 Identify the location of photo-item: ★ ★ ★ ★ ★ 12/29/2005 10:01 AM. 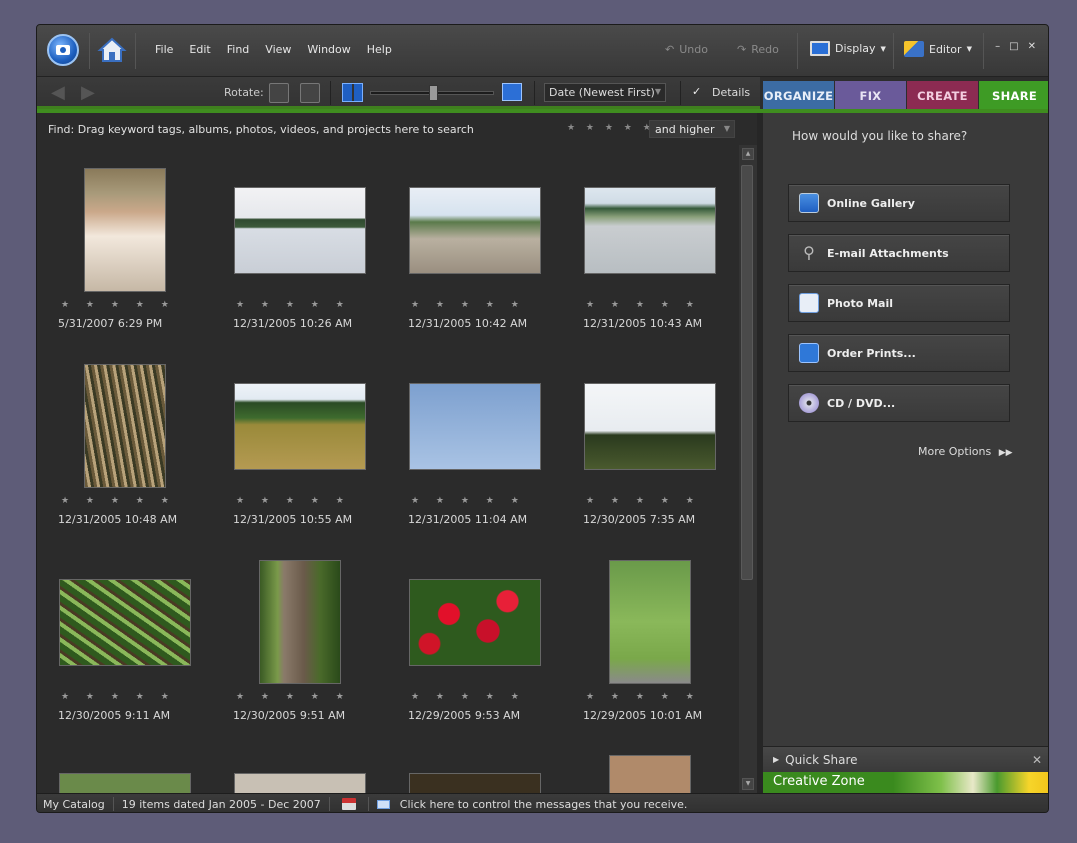
(649, 635).